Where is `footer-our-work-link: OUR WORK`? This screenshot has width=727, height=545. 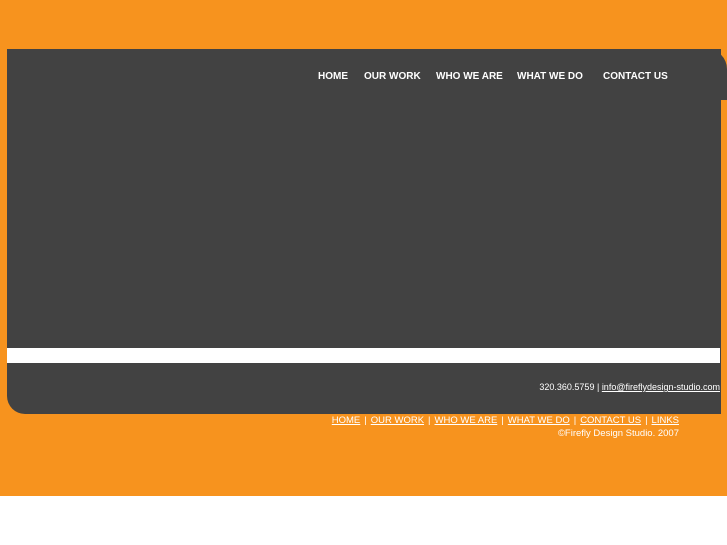
footer-our-work-link: OUR WORK is located at coordinates (397, 420).